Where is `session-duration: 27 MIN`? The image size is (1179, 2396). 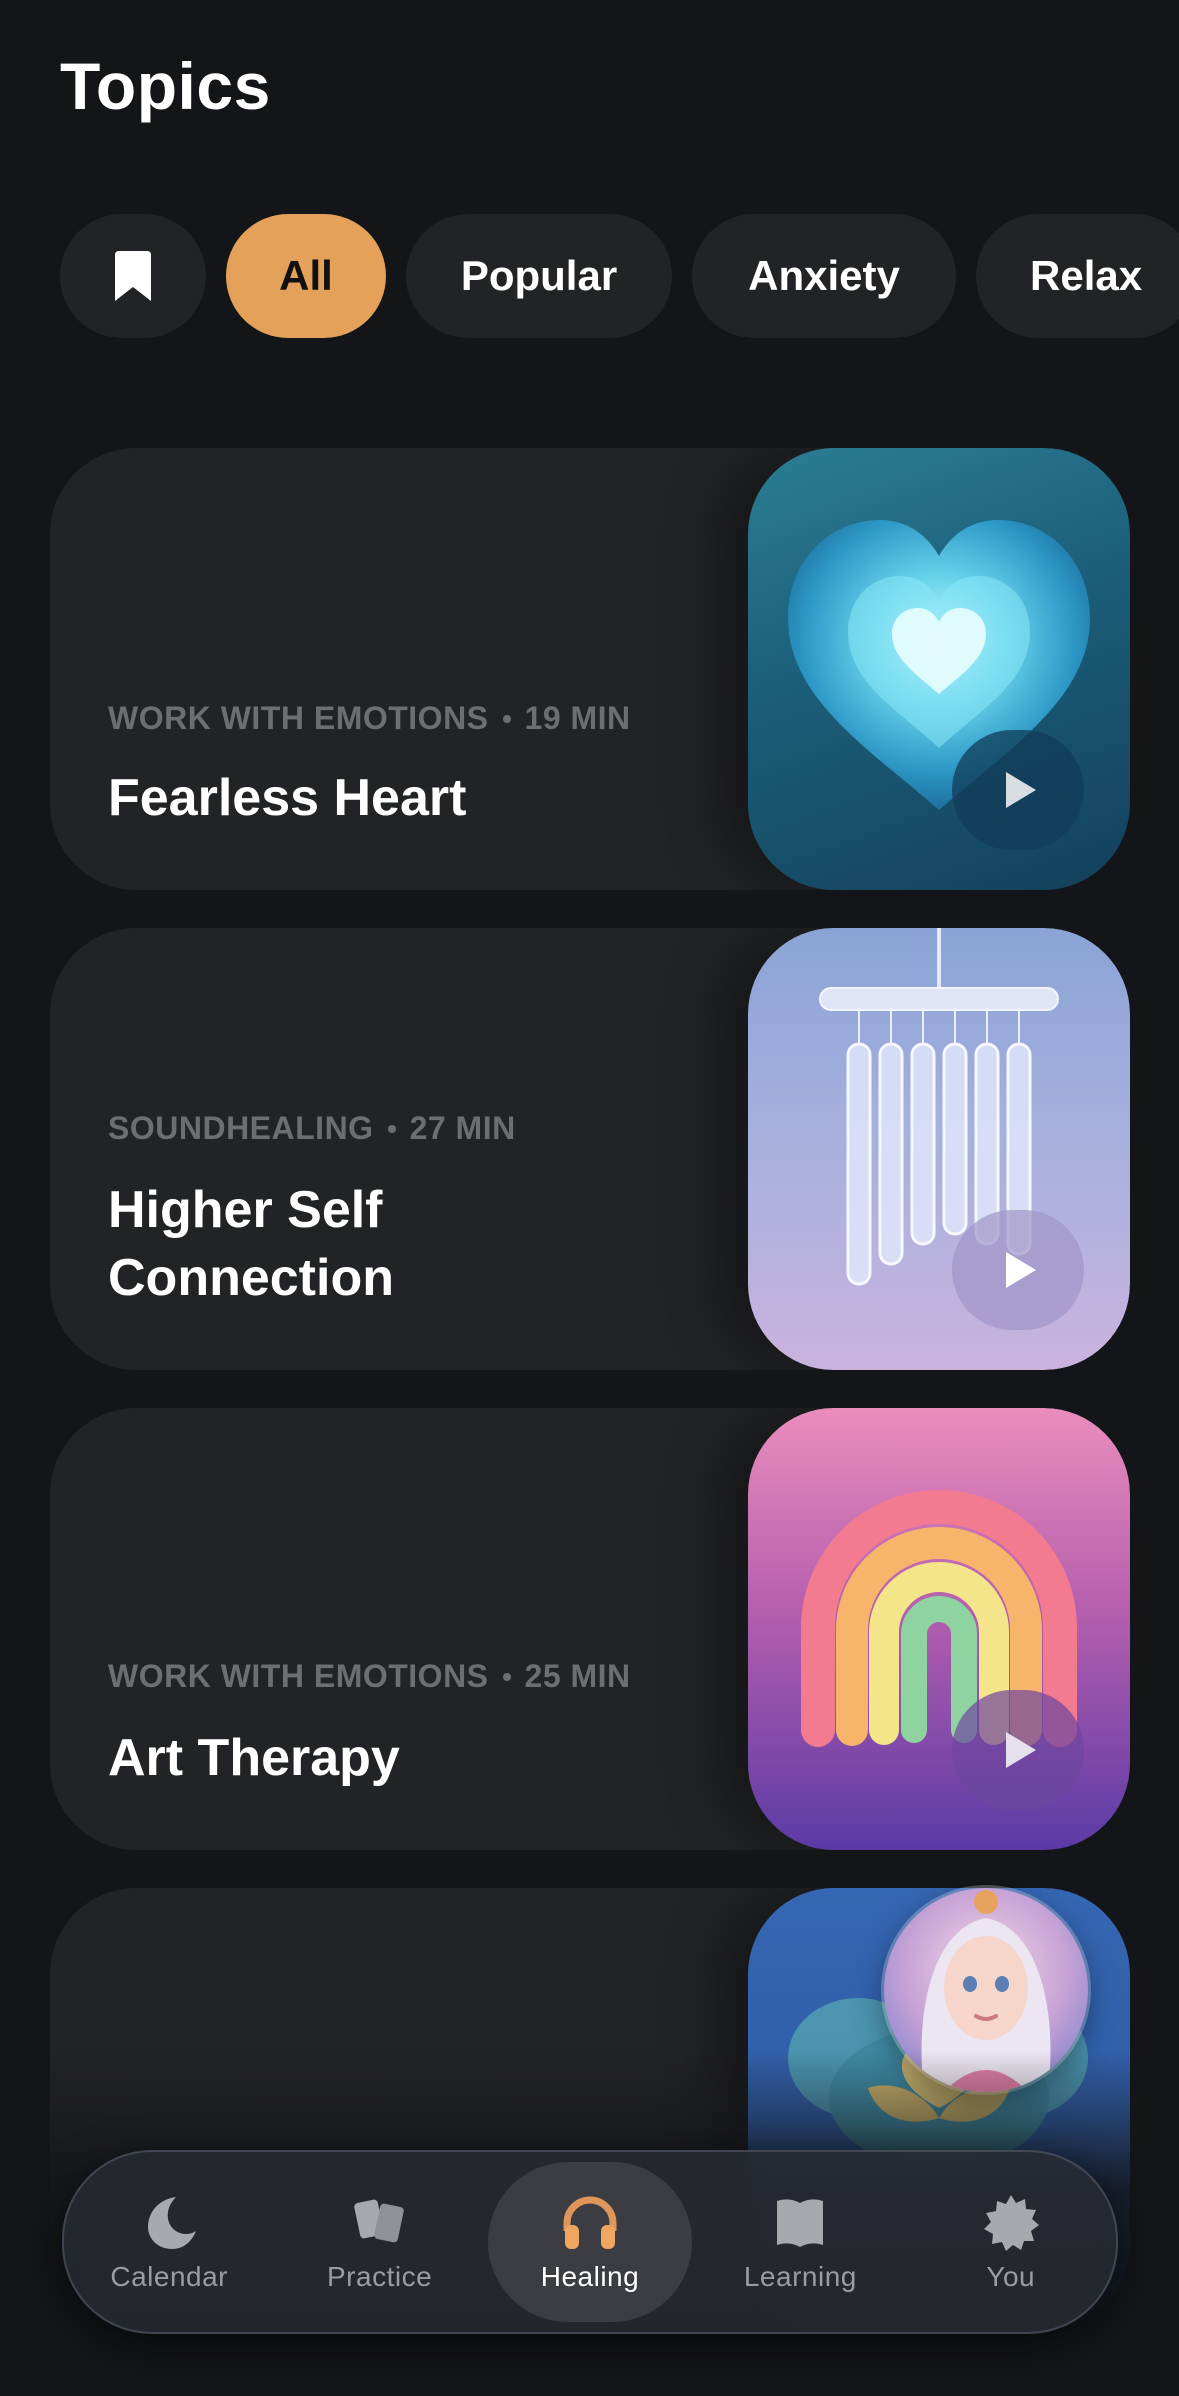
session-duration: 27 MIN is located at coordinates (462, 1128).